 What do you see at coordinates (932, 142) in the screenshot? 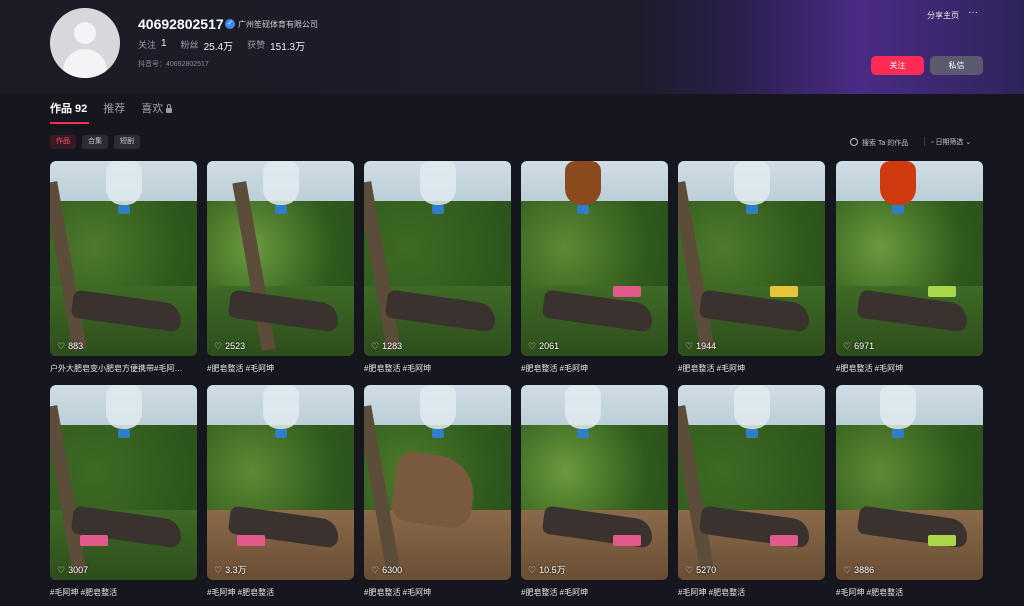
I see `calendar-icon: ▫` at bounding box center [932, 142].